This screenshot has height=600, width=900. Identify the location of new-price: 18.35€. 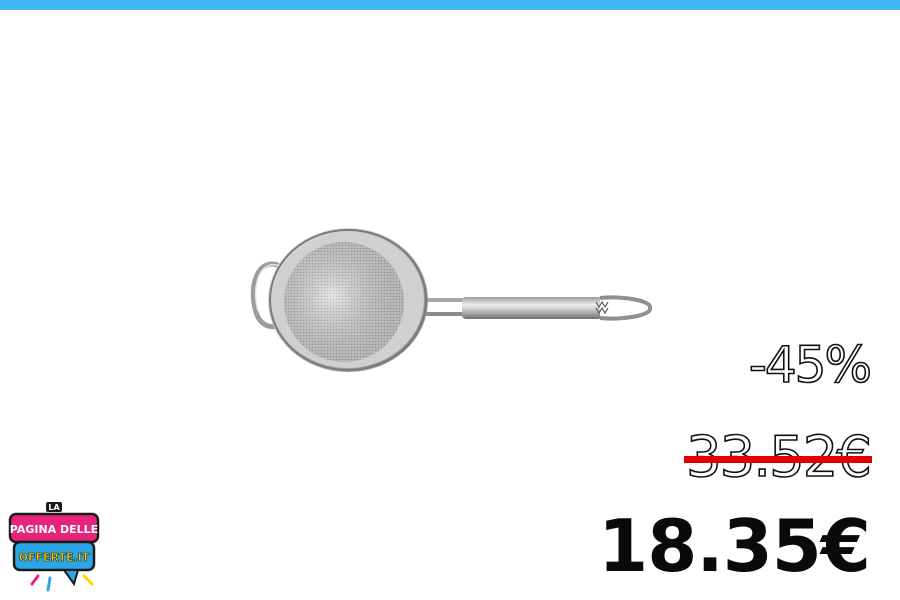
(734, 546).